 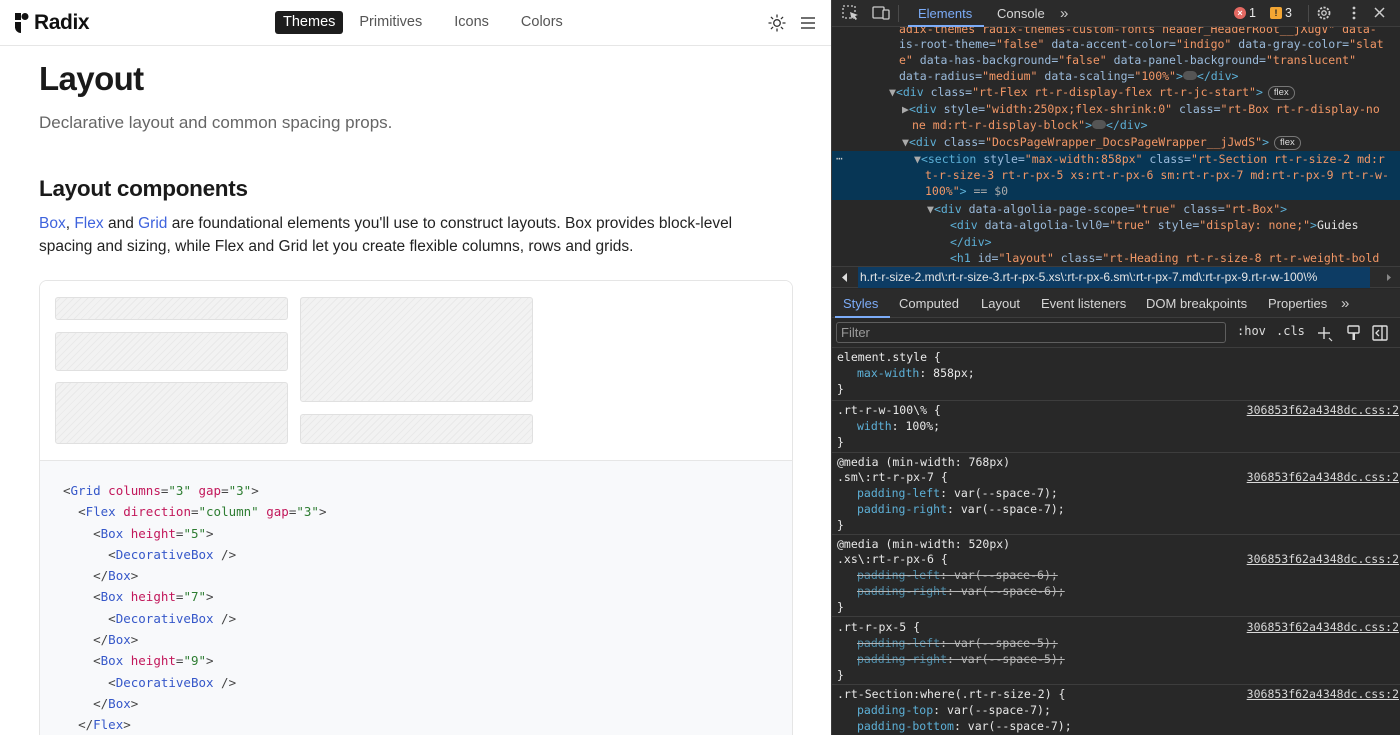 What do you see at coordinates (104, 725) in the screenshot?
I see `code-line: </Flex>` at bounding box center [104, 725].